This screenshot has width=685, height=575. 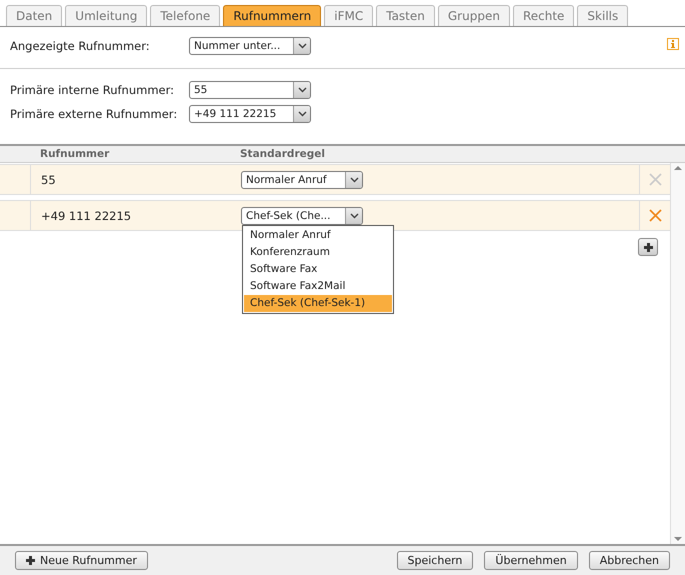 I want to click on tab: Skills, so click(x=602, y=15).